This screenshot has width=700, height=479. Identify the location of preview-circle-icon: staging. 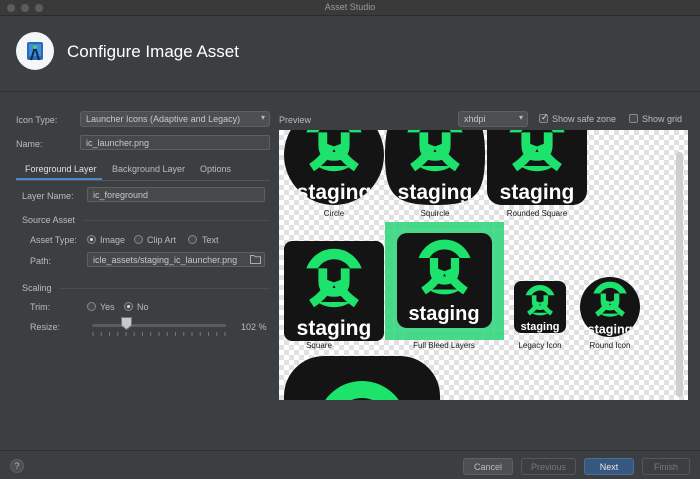
(334, 167).